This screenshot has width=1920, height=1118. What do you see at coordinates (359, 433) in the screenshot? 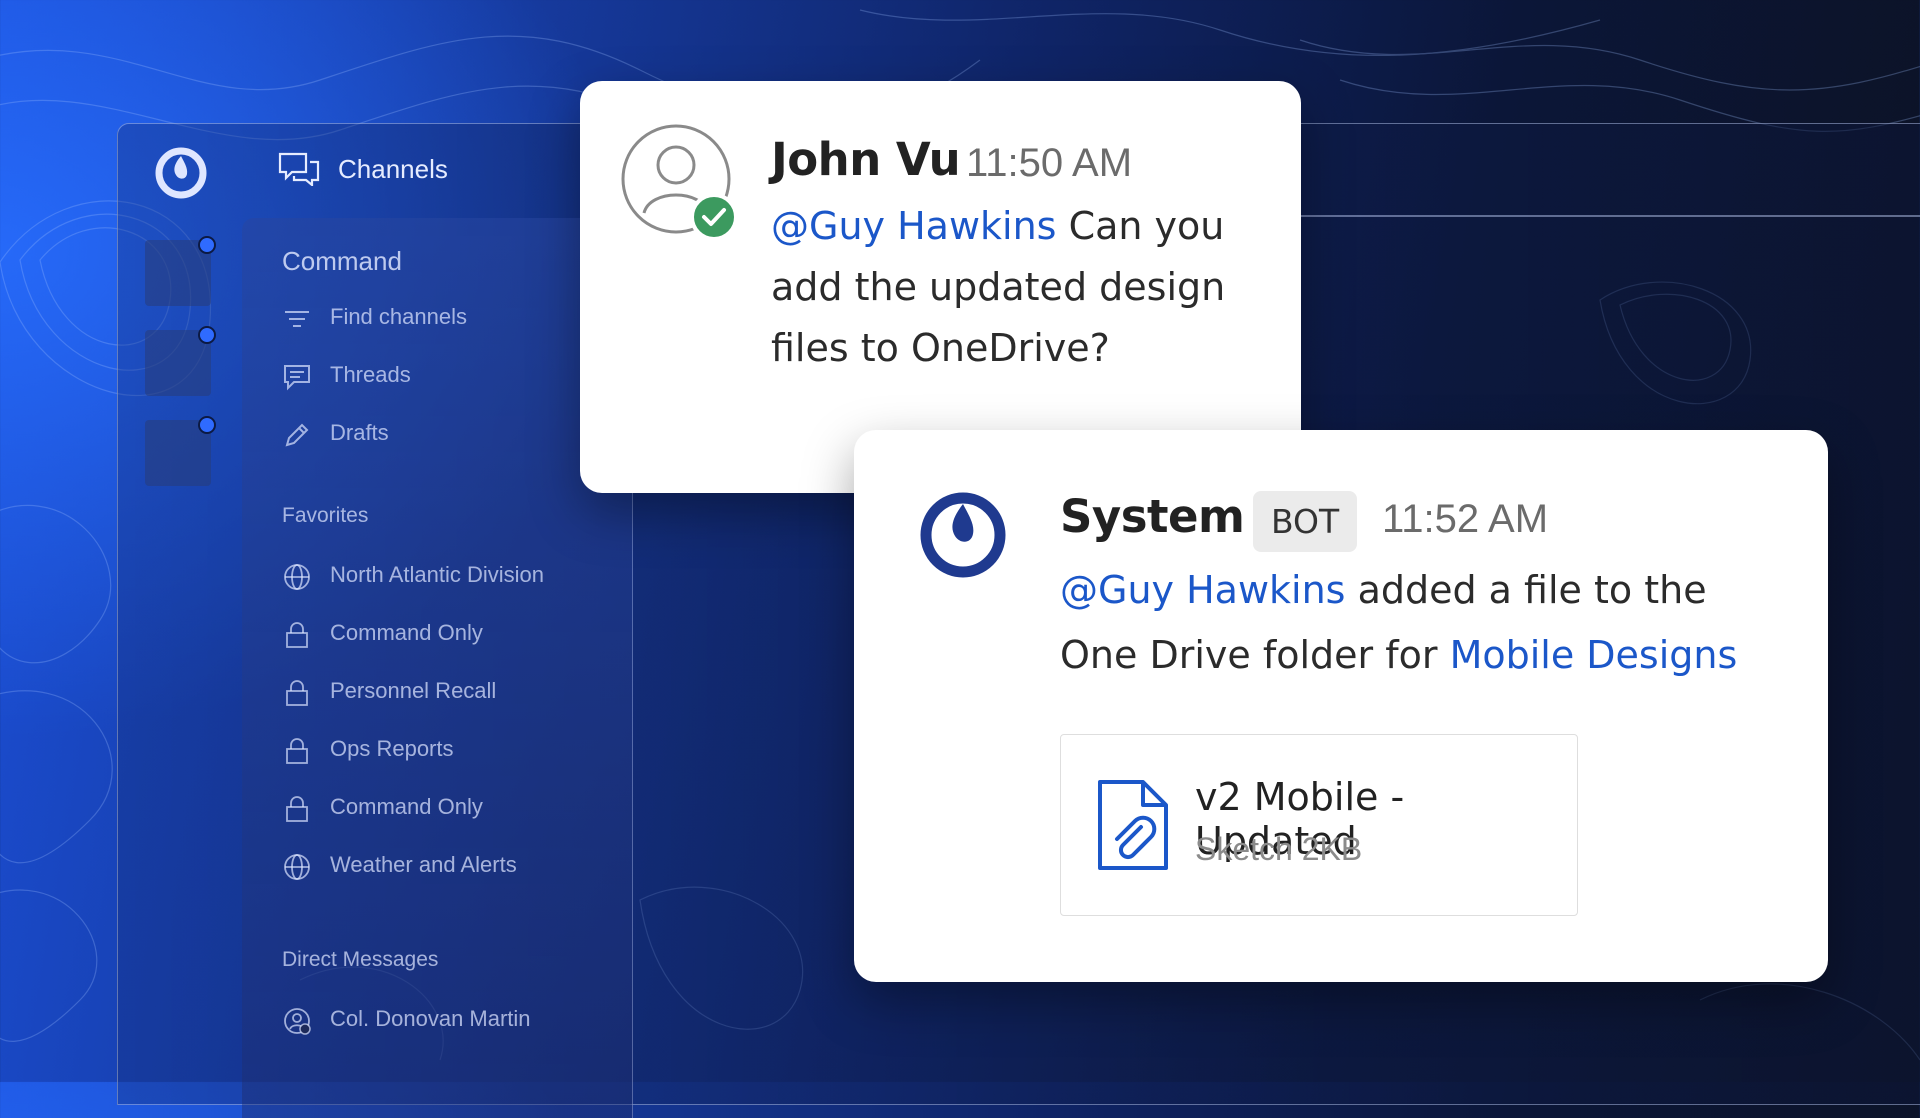
I see `sidebar-item-drafts: Drafts` at bounding box center [359, 433].